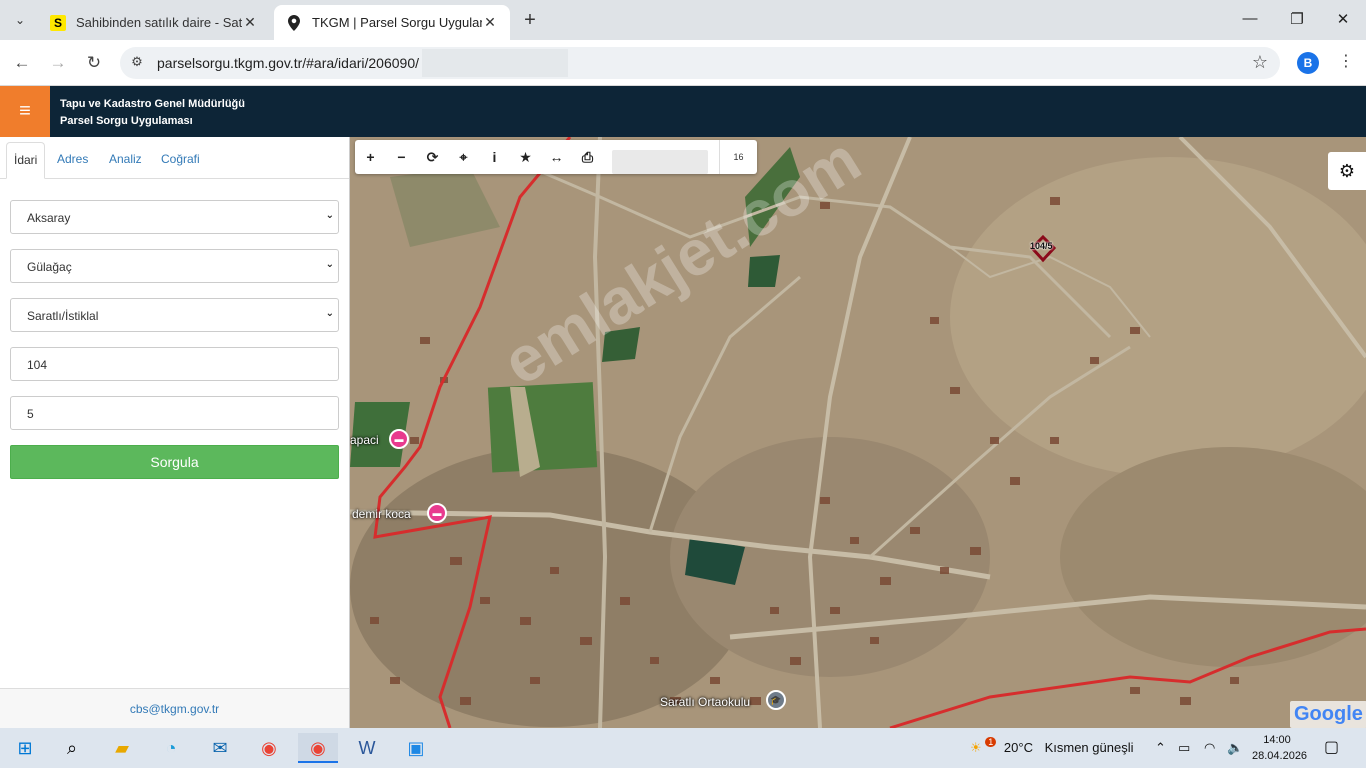  I want to click on measure-icon: ↔, so click(556, 157).